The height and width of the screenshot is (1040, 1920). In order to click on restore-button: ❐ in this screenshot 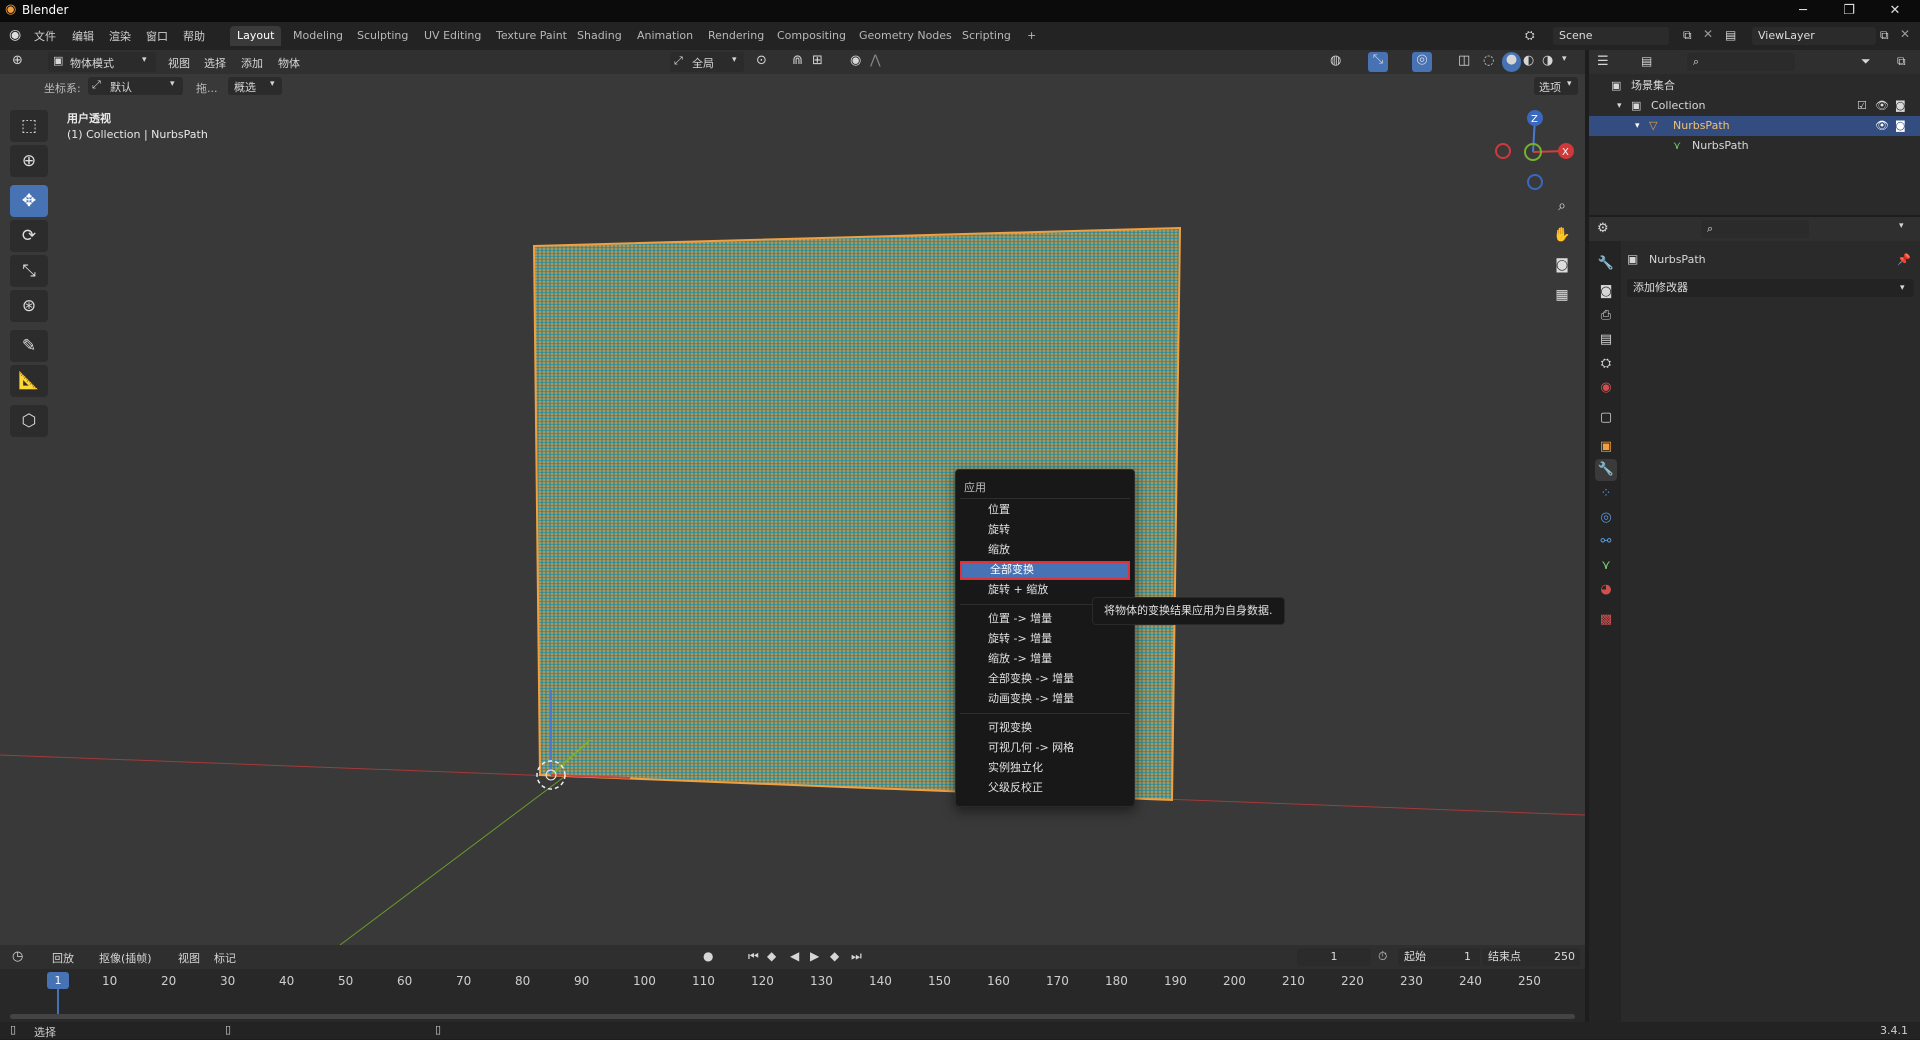, I will do `click(1849, 11)`.